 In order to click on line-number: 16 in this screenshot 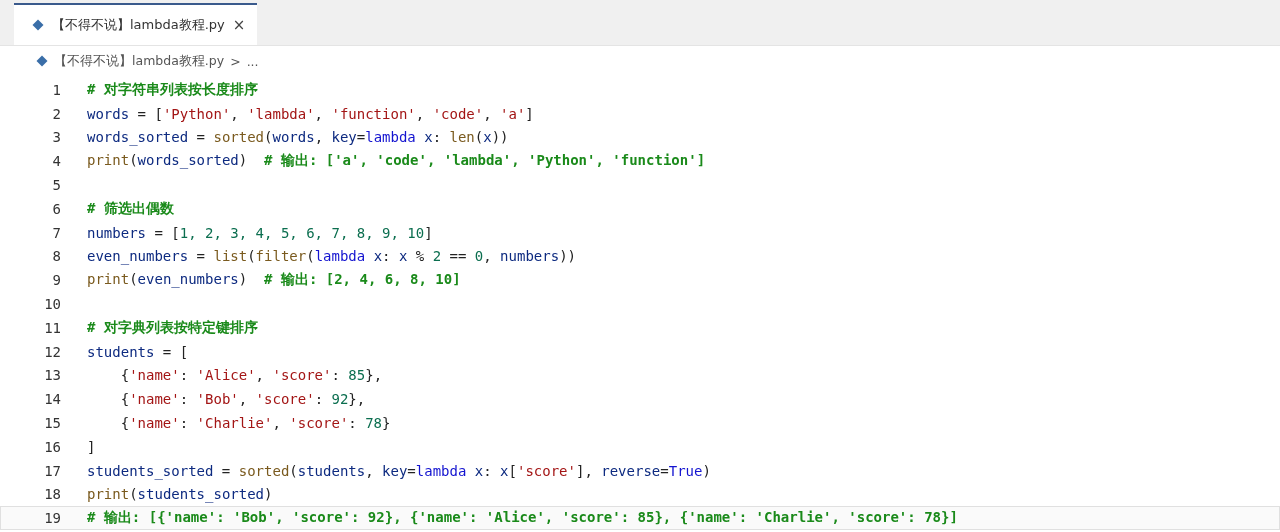, I will do `click(52, 446)`.